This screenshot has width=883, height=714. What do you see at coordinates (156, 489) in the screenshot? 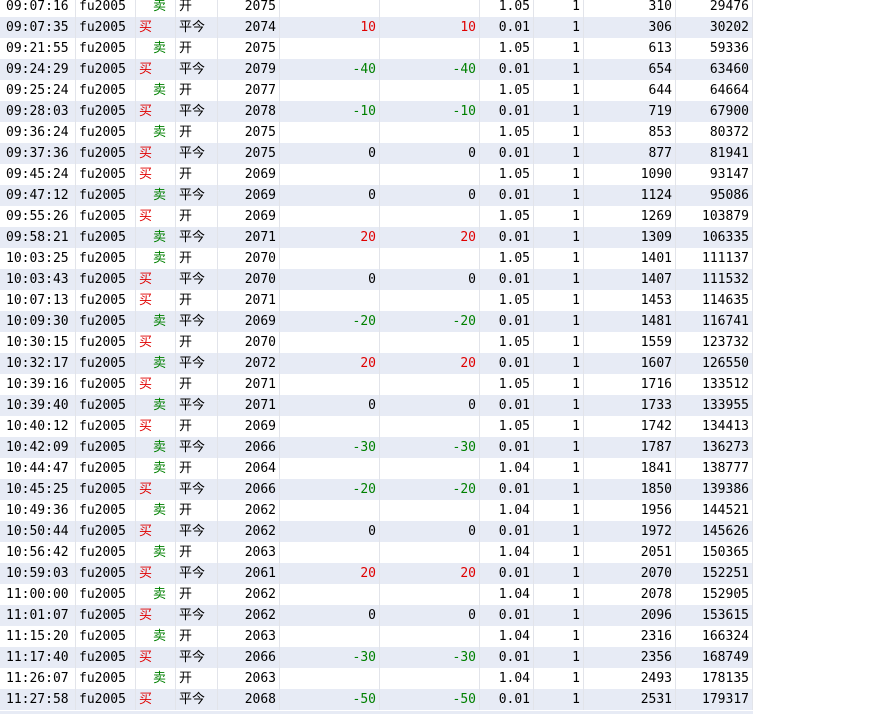
I see `trade-direction: 买` at bounding box center [156, 489].